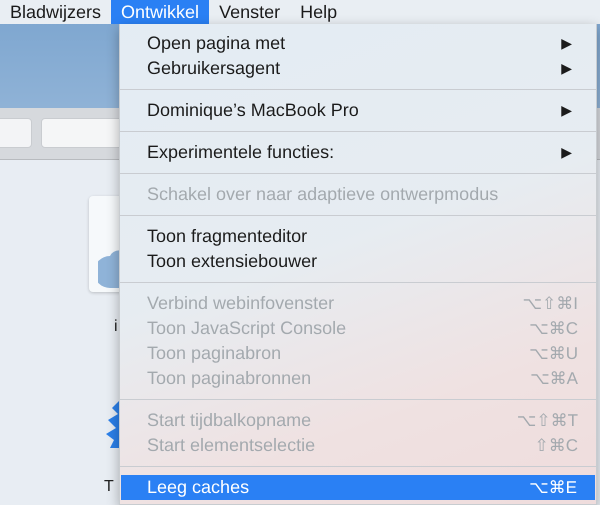  What do you see at coordinates (358, 236) in the screenshot?
I see `menu-item: Toon fragmenteditor` at bounding box center [358, 236].